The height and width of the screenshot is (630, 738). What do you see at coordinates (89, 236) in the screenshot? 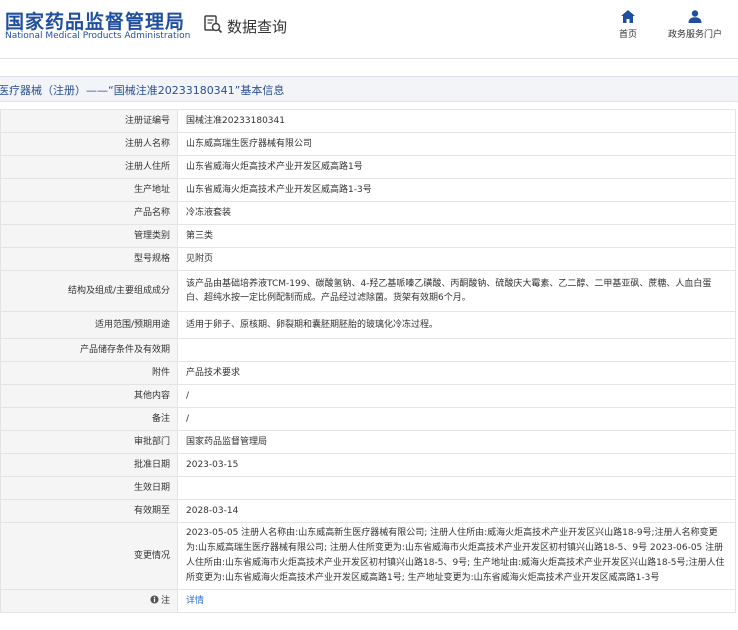
I see `field-label: 管理类别` at bounding box center [89, 236].